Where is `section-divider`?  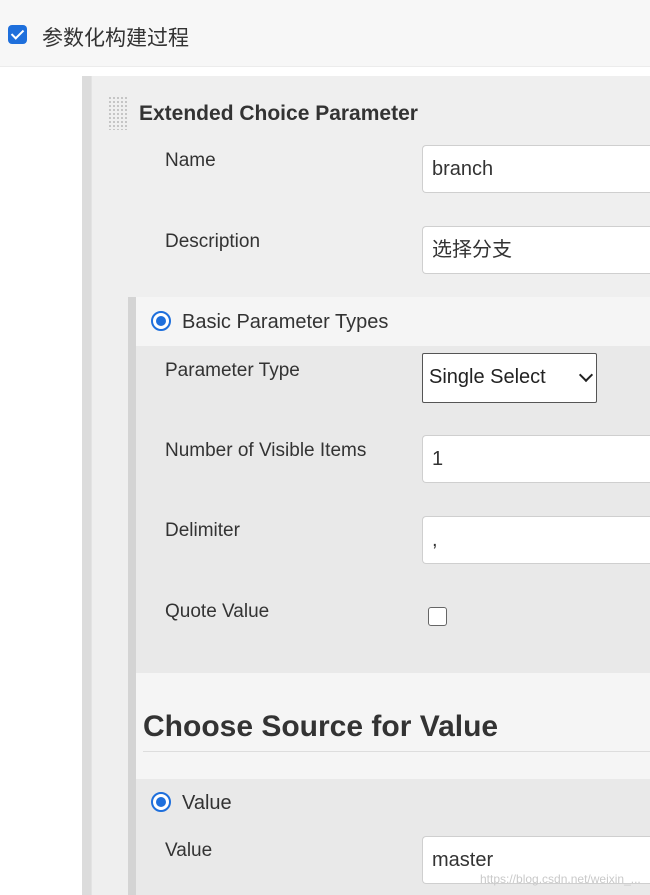 section-divider is located at coordinates (396, 751).